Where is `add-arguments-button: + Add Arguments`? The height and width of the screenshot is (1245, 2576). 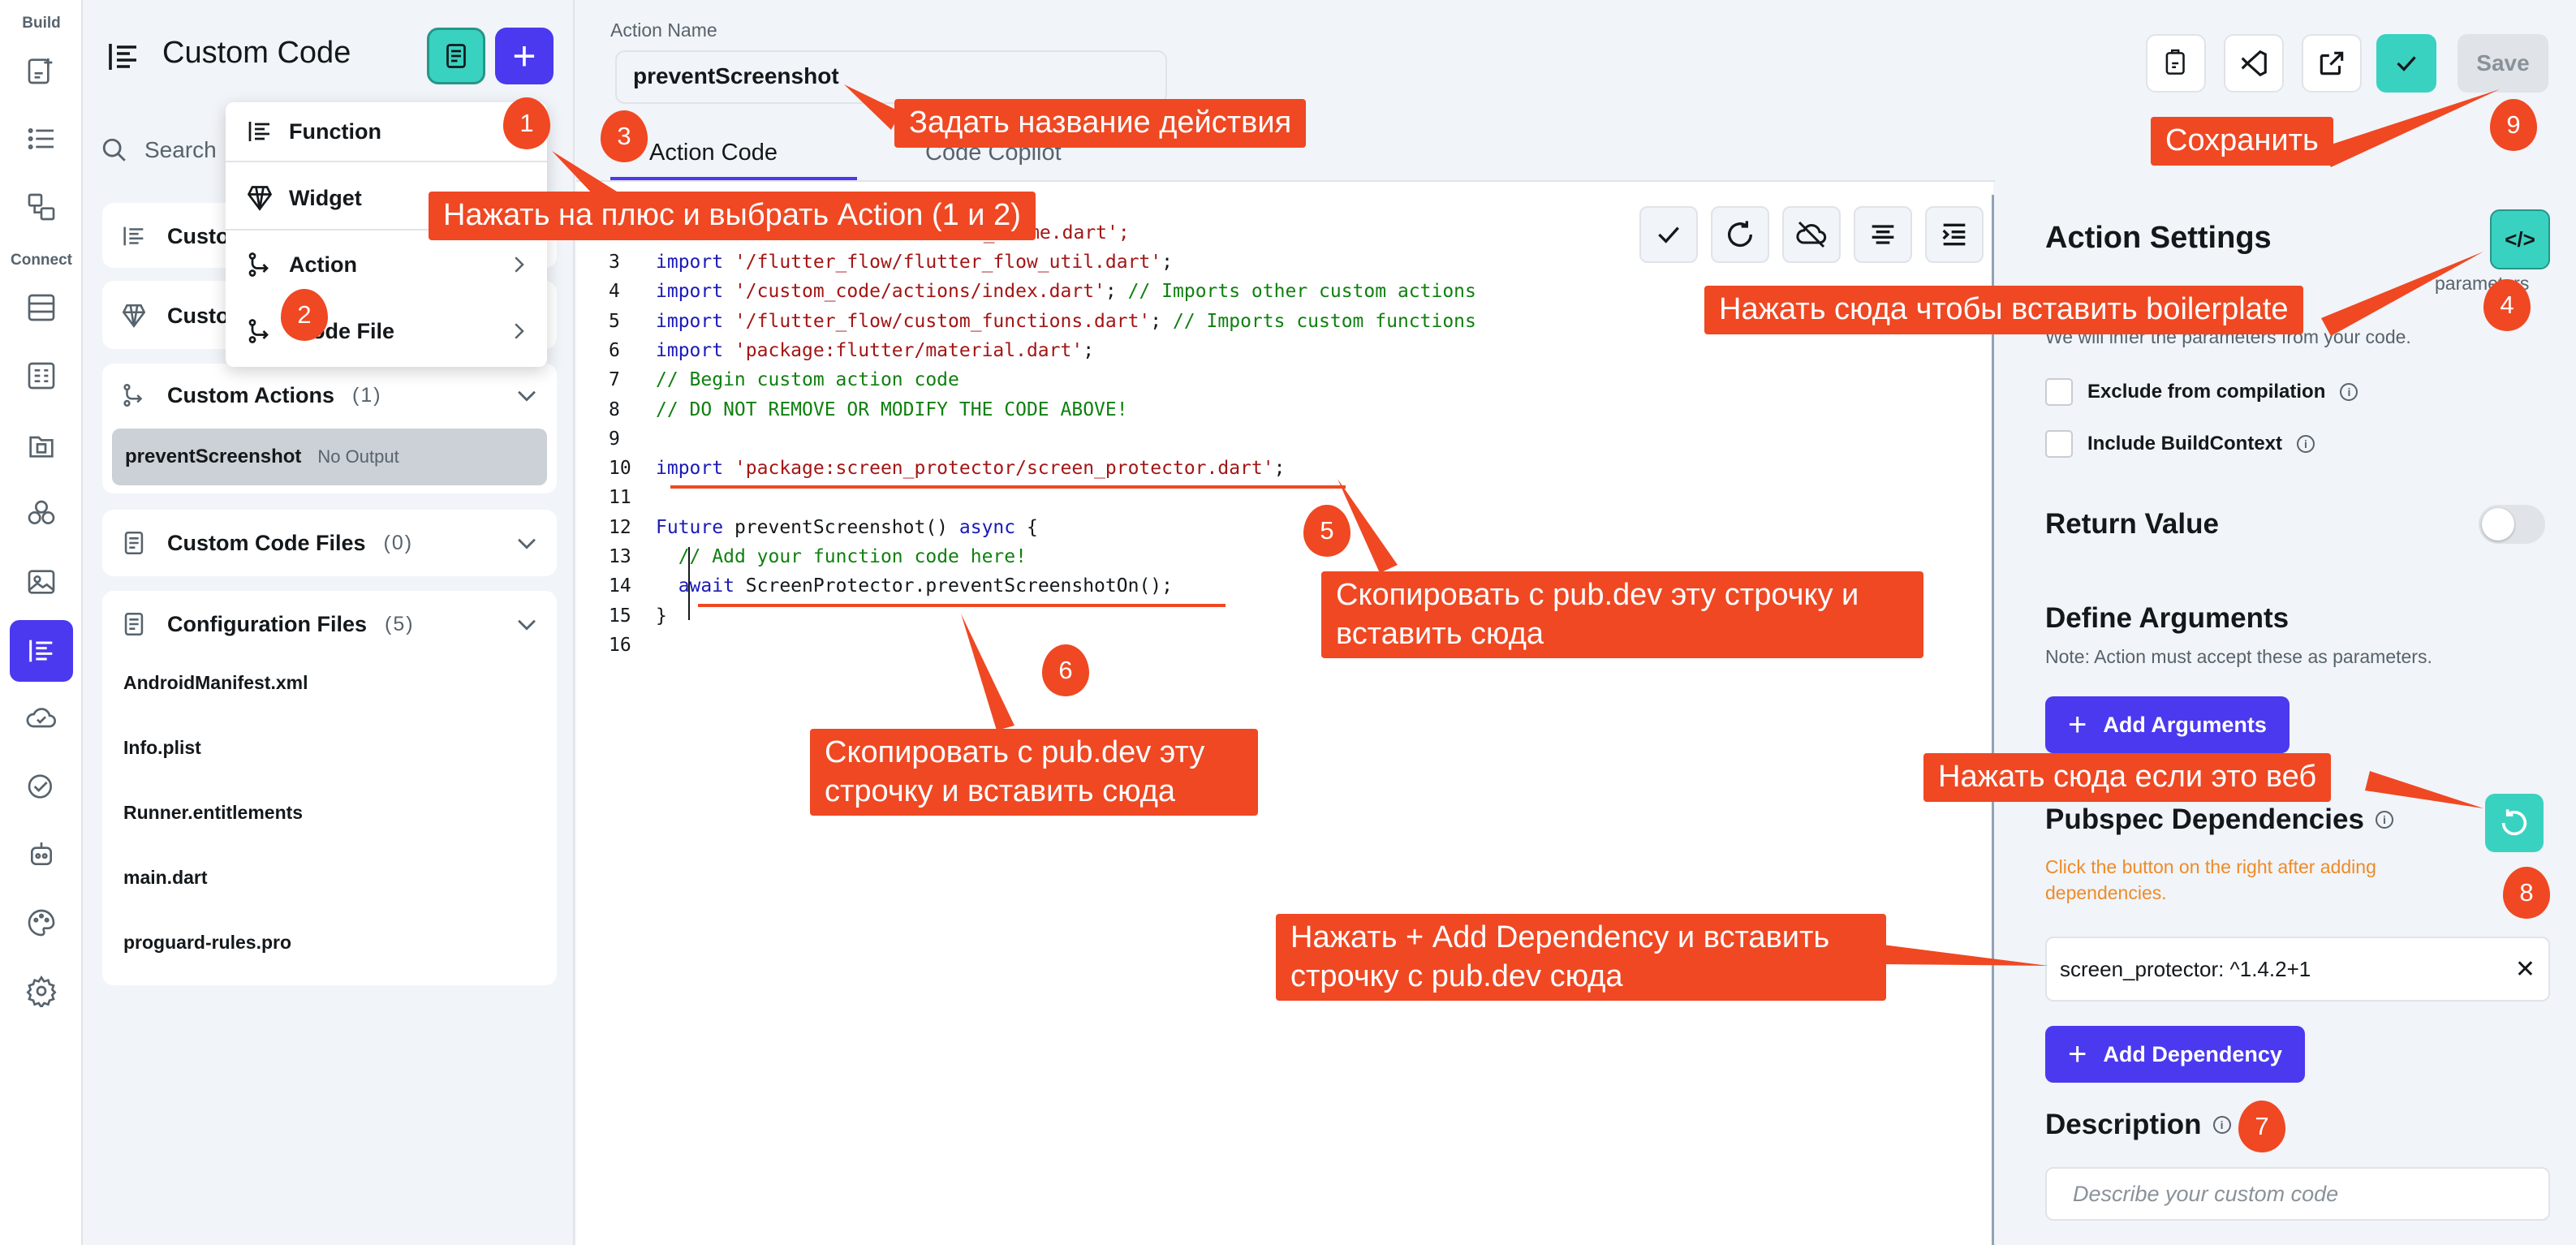 add-arguments-button: + Add Arguments is located at coordinates (2168, 724).